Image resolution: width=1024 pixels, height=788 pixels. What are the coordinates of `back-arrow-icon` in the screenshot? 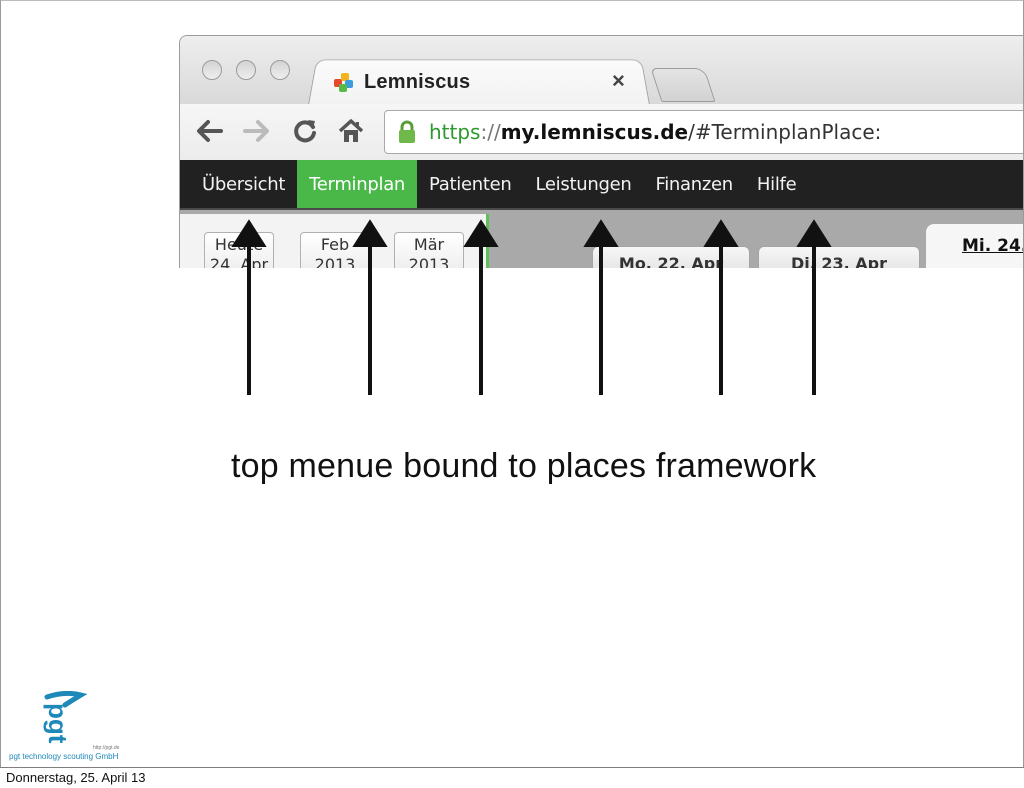 It's located at (209, 131).